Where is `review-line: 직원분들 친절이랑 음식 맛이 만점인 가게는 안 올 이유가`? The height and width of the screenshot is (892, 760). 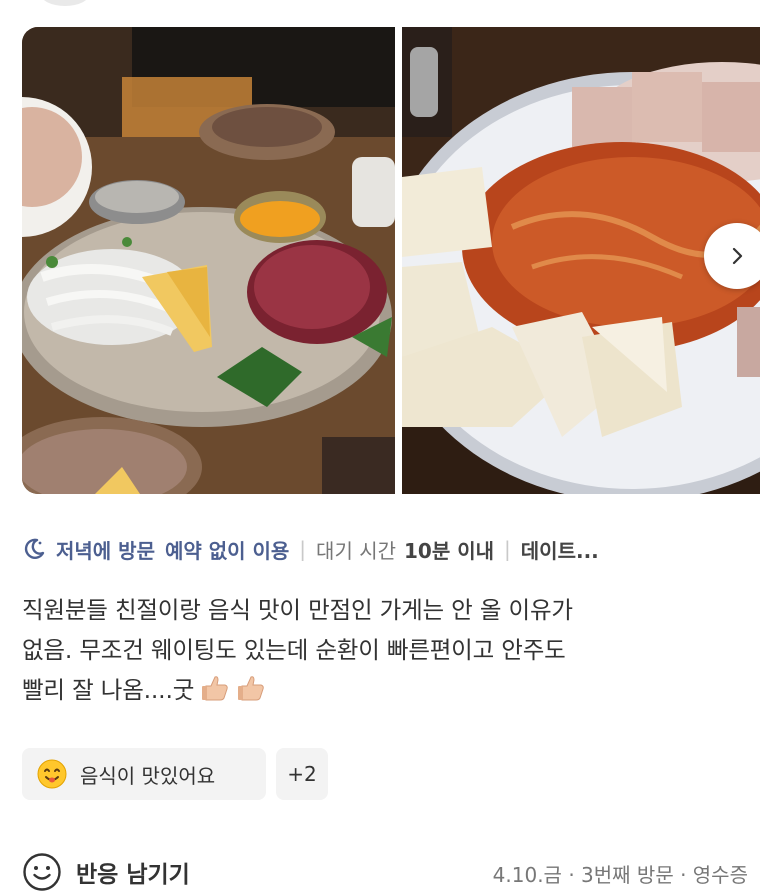 review-line: 직원분들 친절이랑 음식 맛이 만점인 가게는 안 올 이유가 is located at coordinates (297, 610).